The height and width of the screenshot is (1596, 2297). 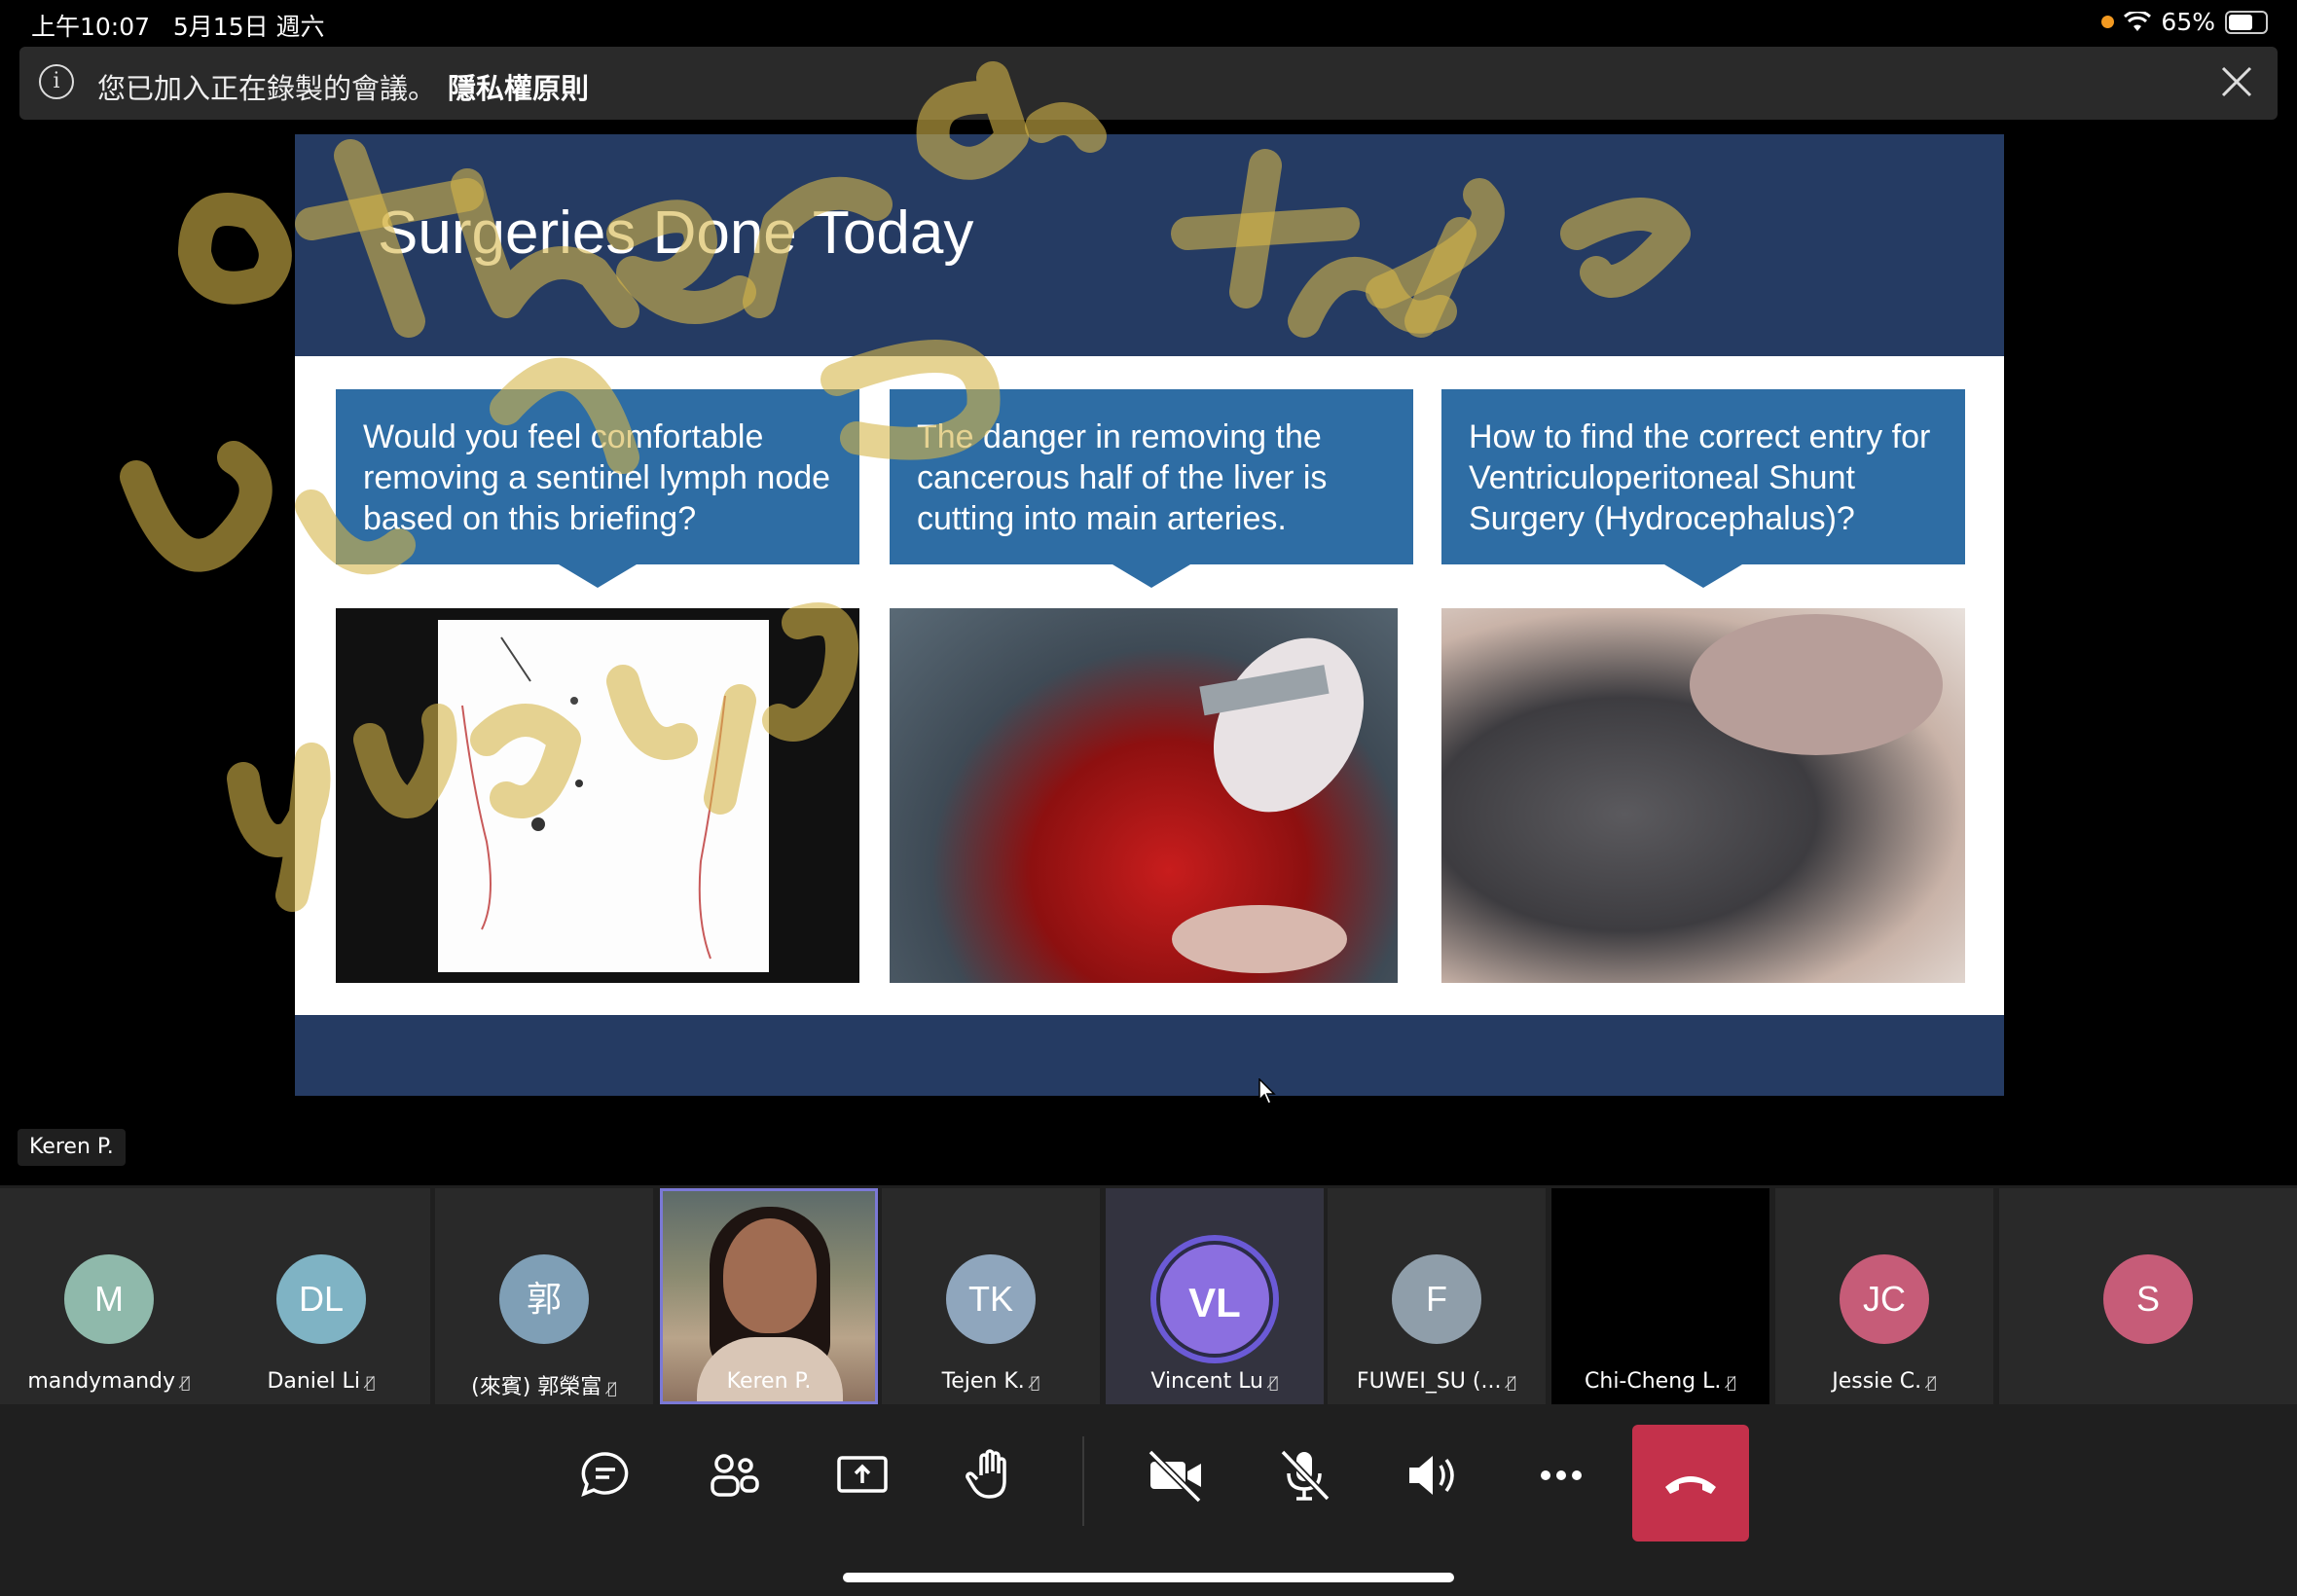 What do you see at coordinates (249, 27) in the screenshot?
I see `status-date: 5月15日 週六` at bounding box center [249, 27].